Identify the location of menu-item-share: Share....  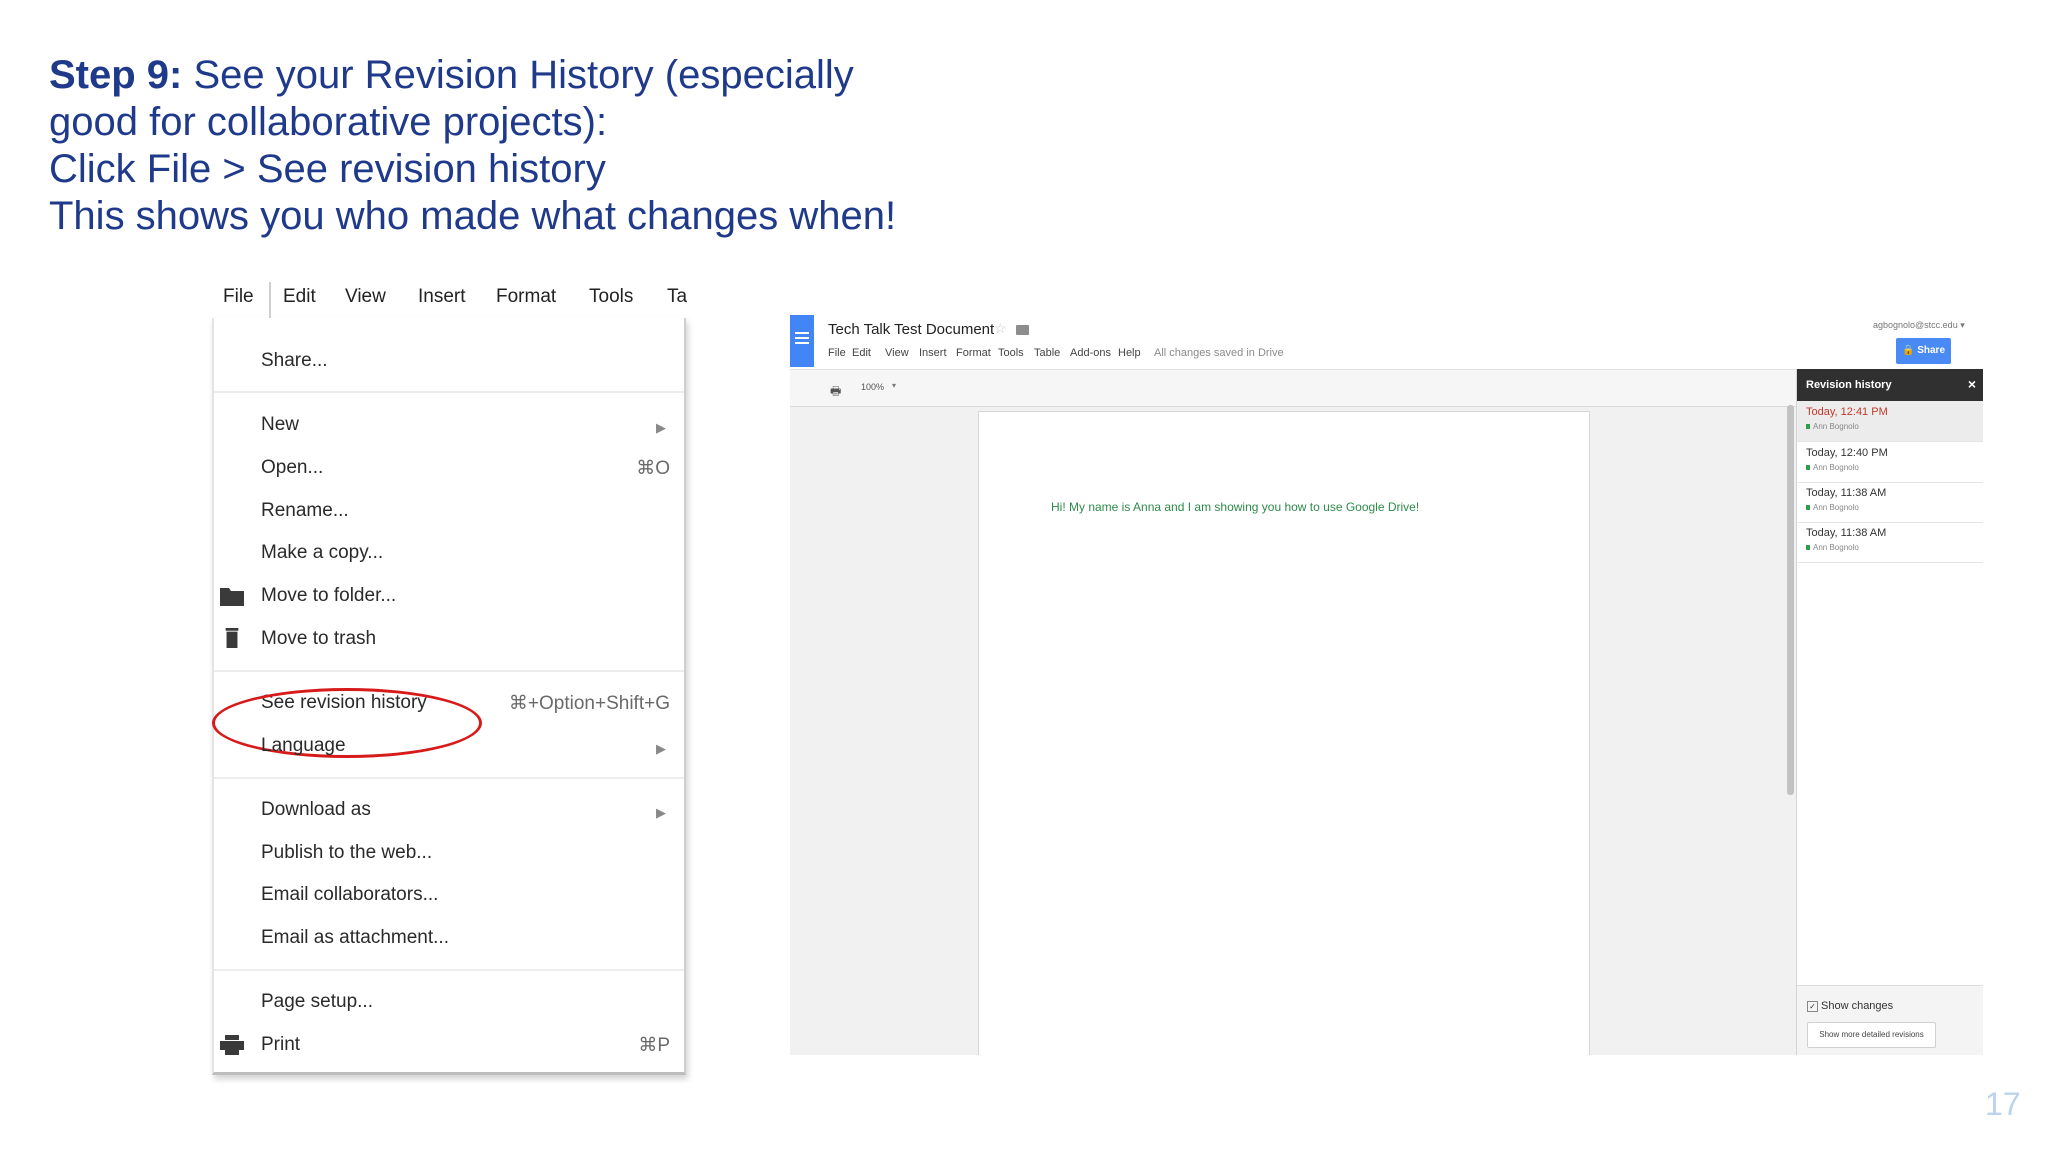
(294, 361).